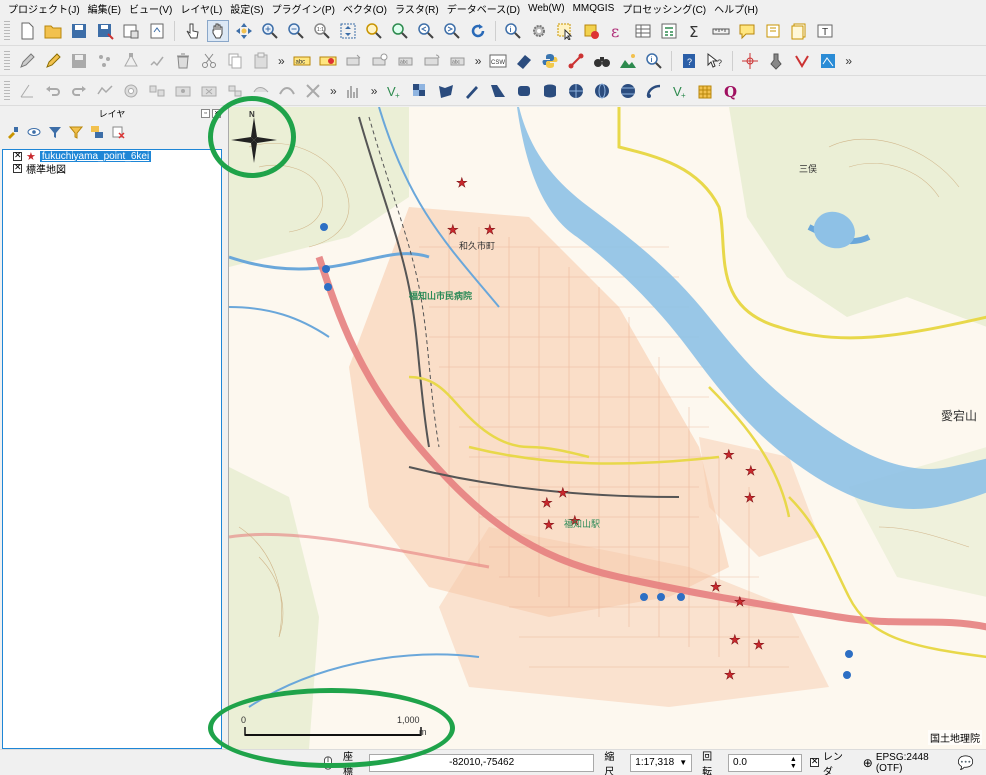 Image resolution: width=986 pixels, height=775 pixels. I want to click on reshape-button, so click(261, 91).